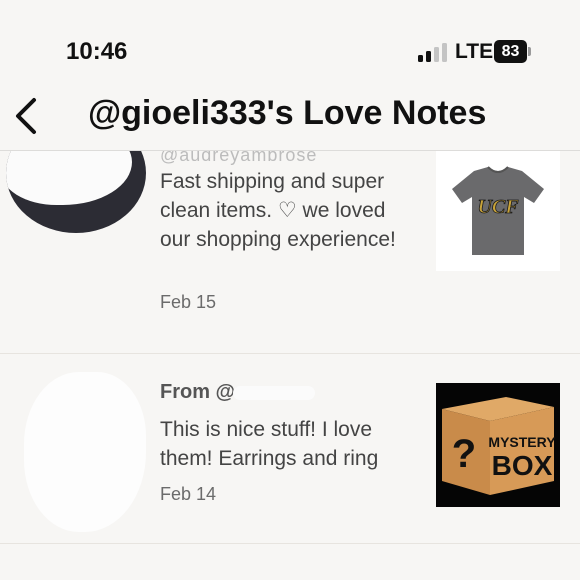 This screenshot has height=580, width=580. What do you see at coordinates (238, 158) in the screenshot?
I see `reviewer-username: @audreyambrose` at bounding box center [238, 158].